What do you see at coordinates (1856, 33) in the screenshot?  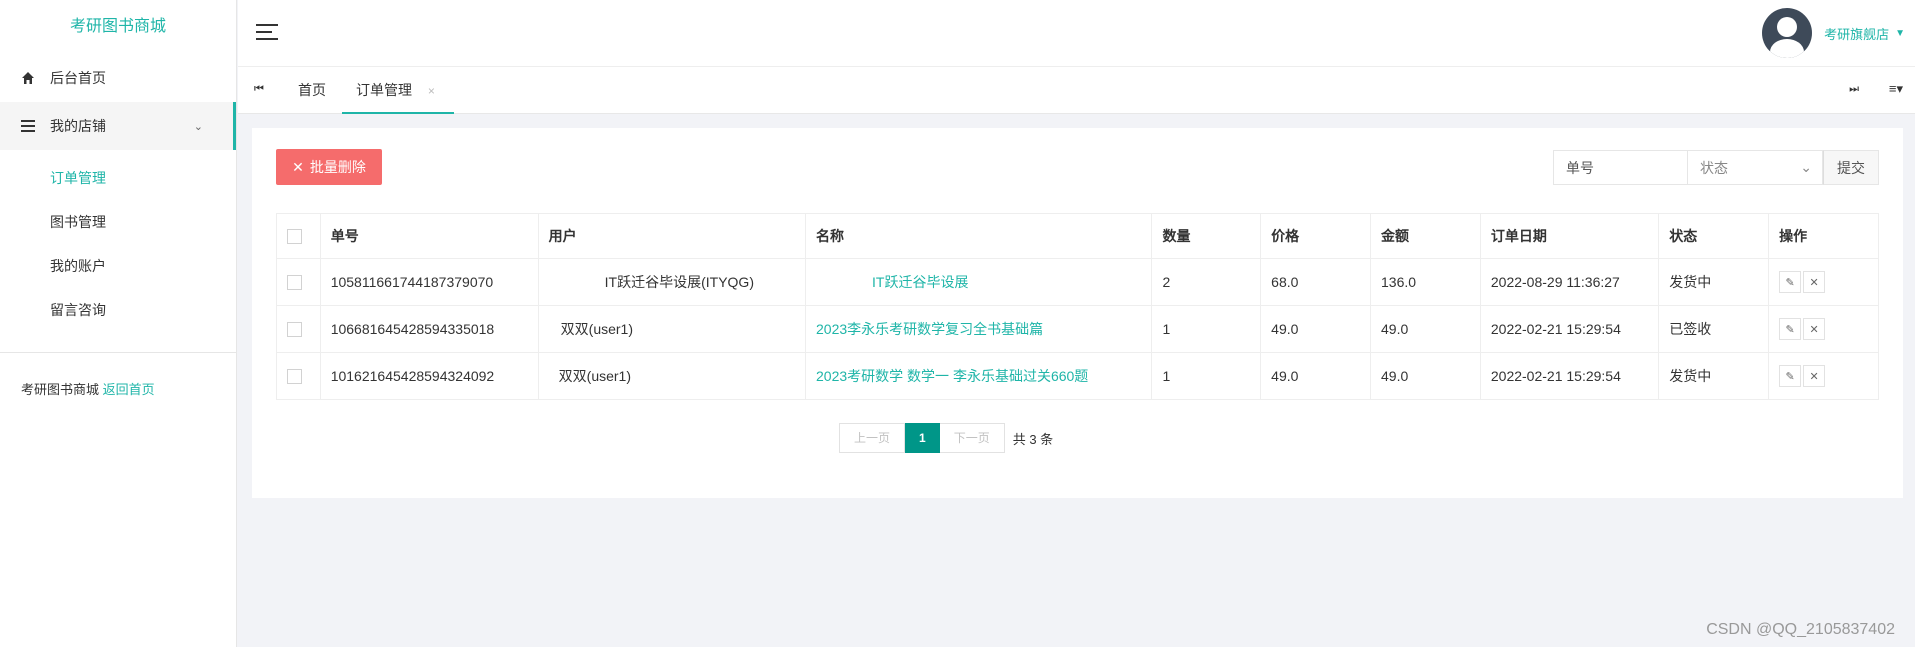 I see `user-name: 考研旗舰店` at bounding box center [1856, 33].